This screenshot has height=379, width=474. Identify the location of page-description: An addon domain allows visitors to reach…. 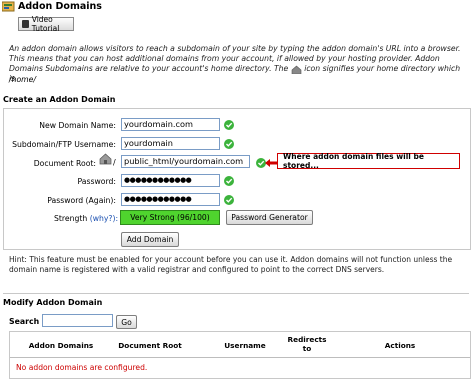
(235, 63).